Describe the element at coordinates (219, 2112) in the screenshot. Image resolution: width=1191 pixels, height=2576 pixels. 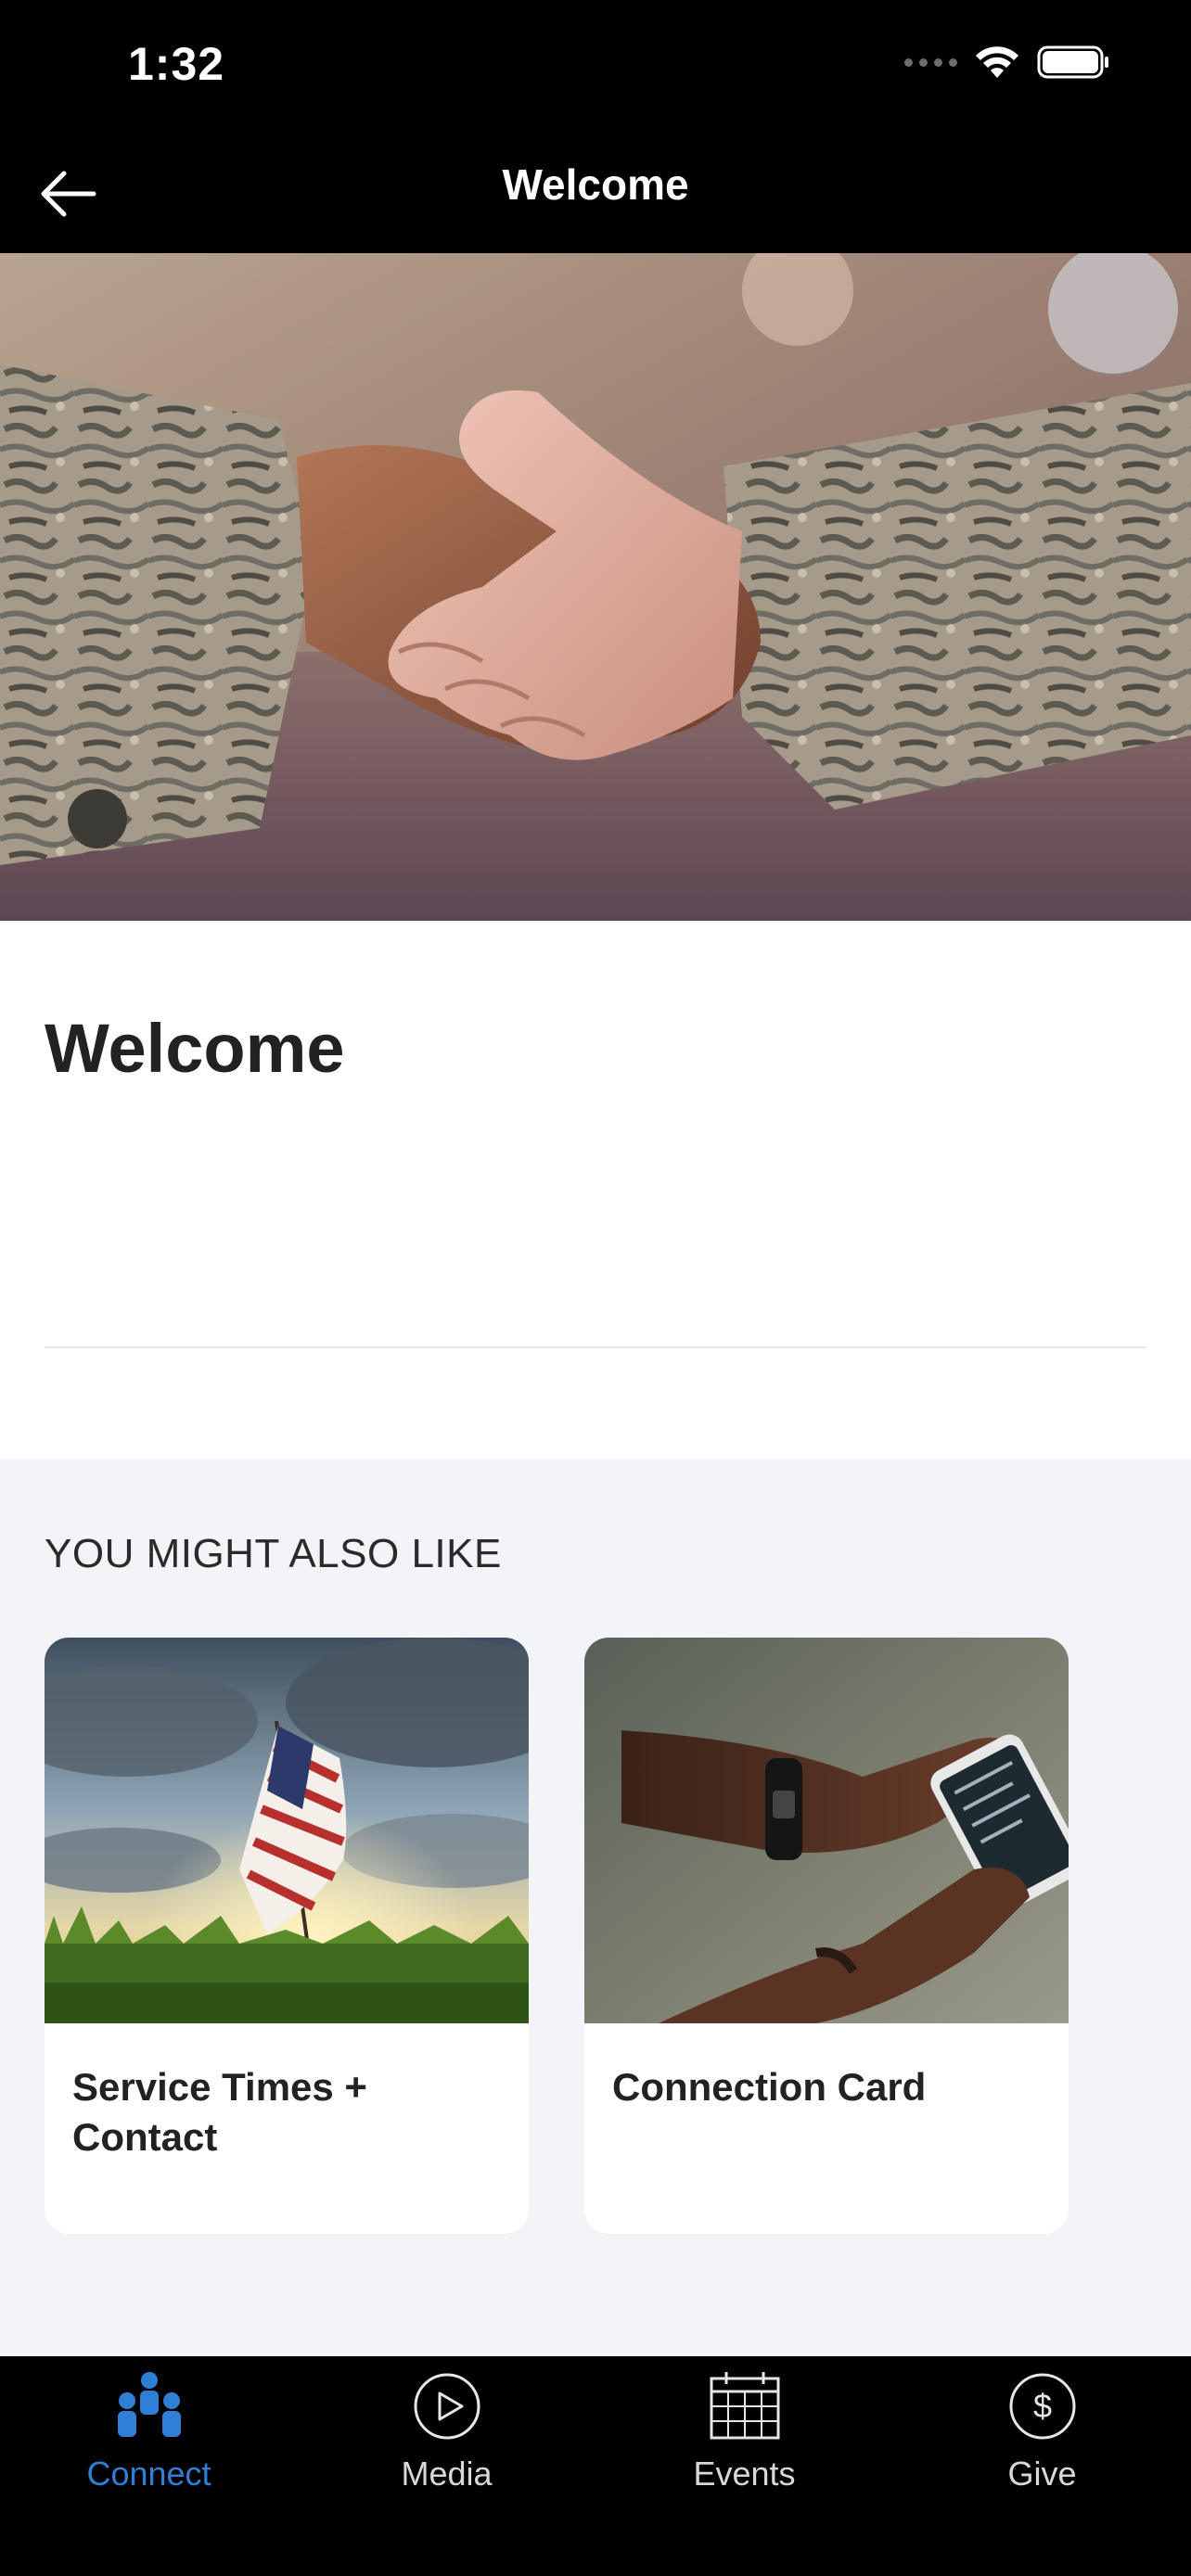
I see `card-label: Service Times + Contact` at that location.